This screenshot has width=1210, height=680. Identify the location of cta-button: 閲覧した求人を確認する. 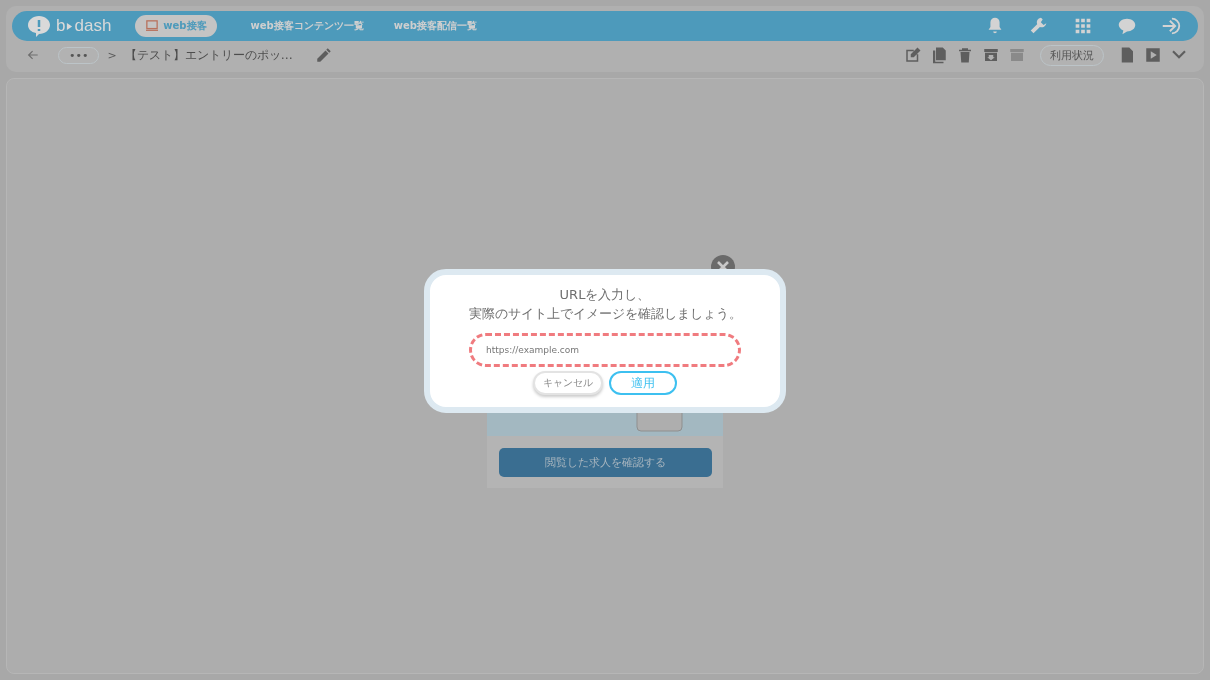
(605, 462).